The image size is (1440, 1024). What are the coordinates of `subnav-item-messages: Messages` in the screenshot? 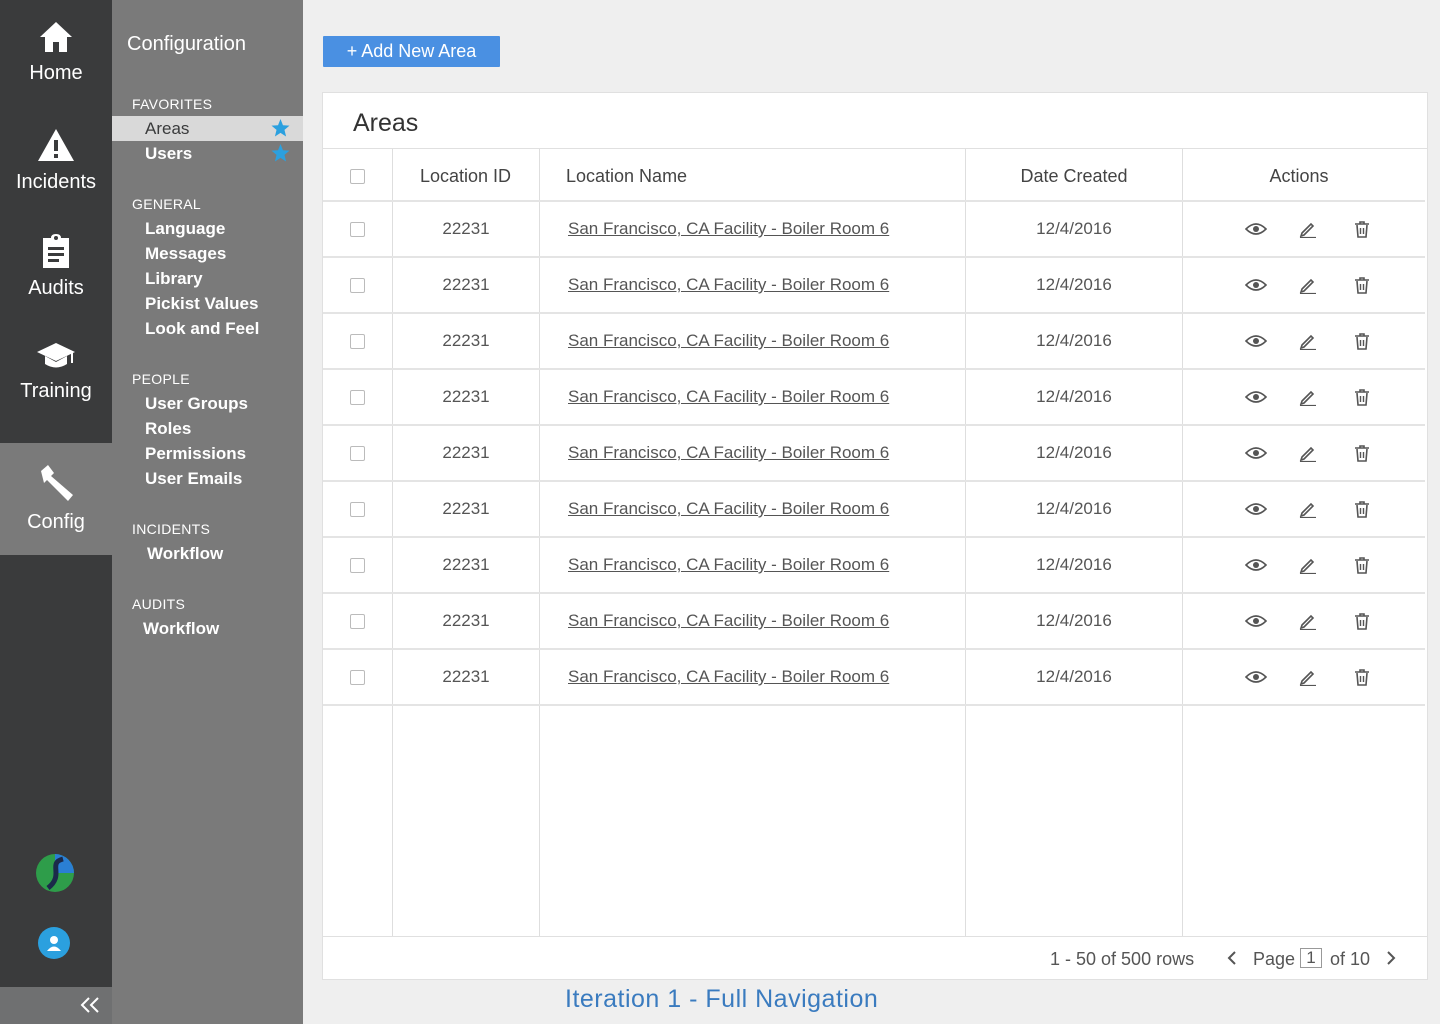 It's located at (207, 253).